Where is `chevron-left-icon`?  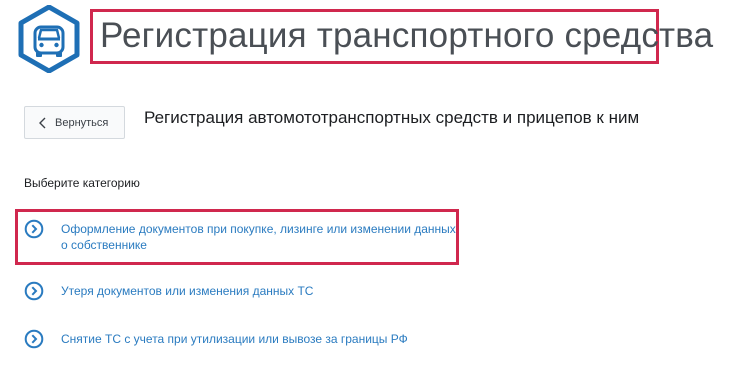
chevron-left-icon is located at coordinates (42, 122).